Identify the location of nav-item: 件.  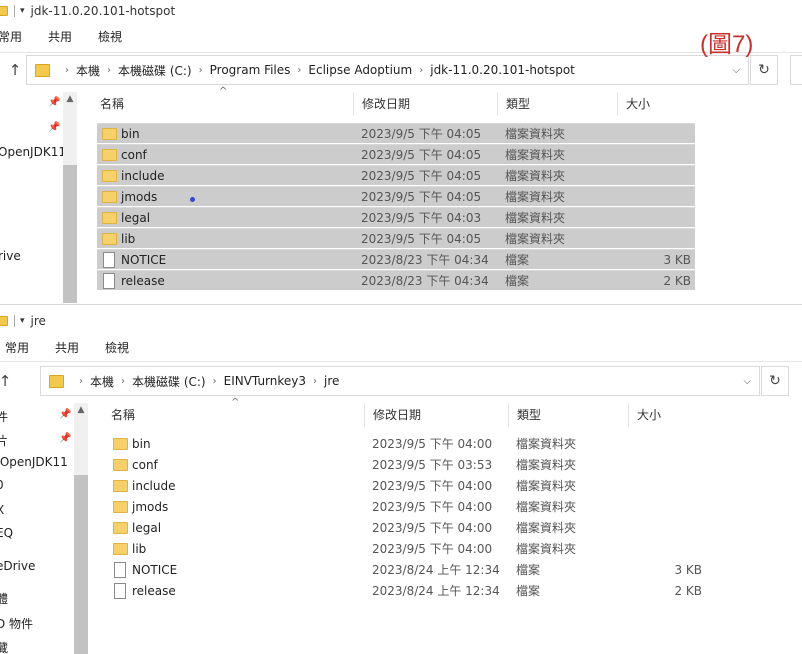
(4, 416).